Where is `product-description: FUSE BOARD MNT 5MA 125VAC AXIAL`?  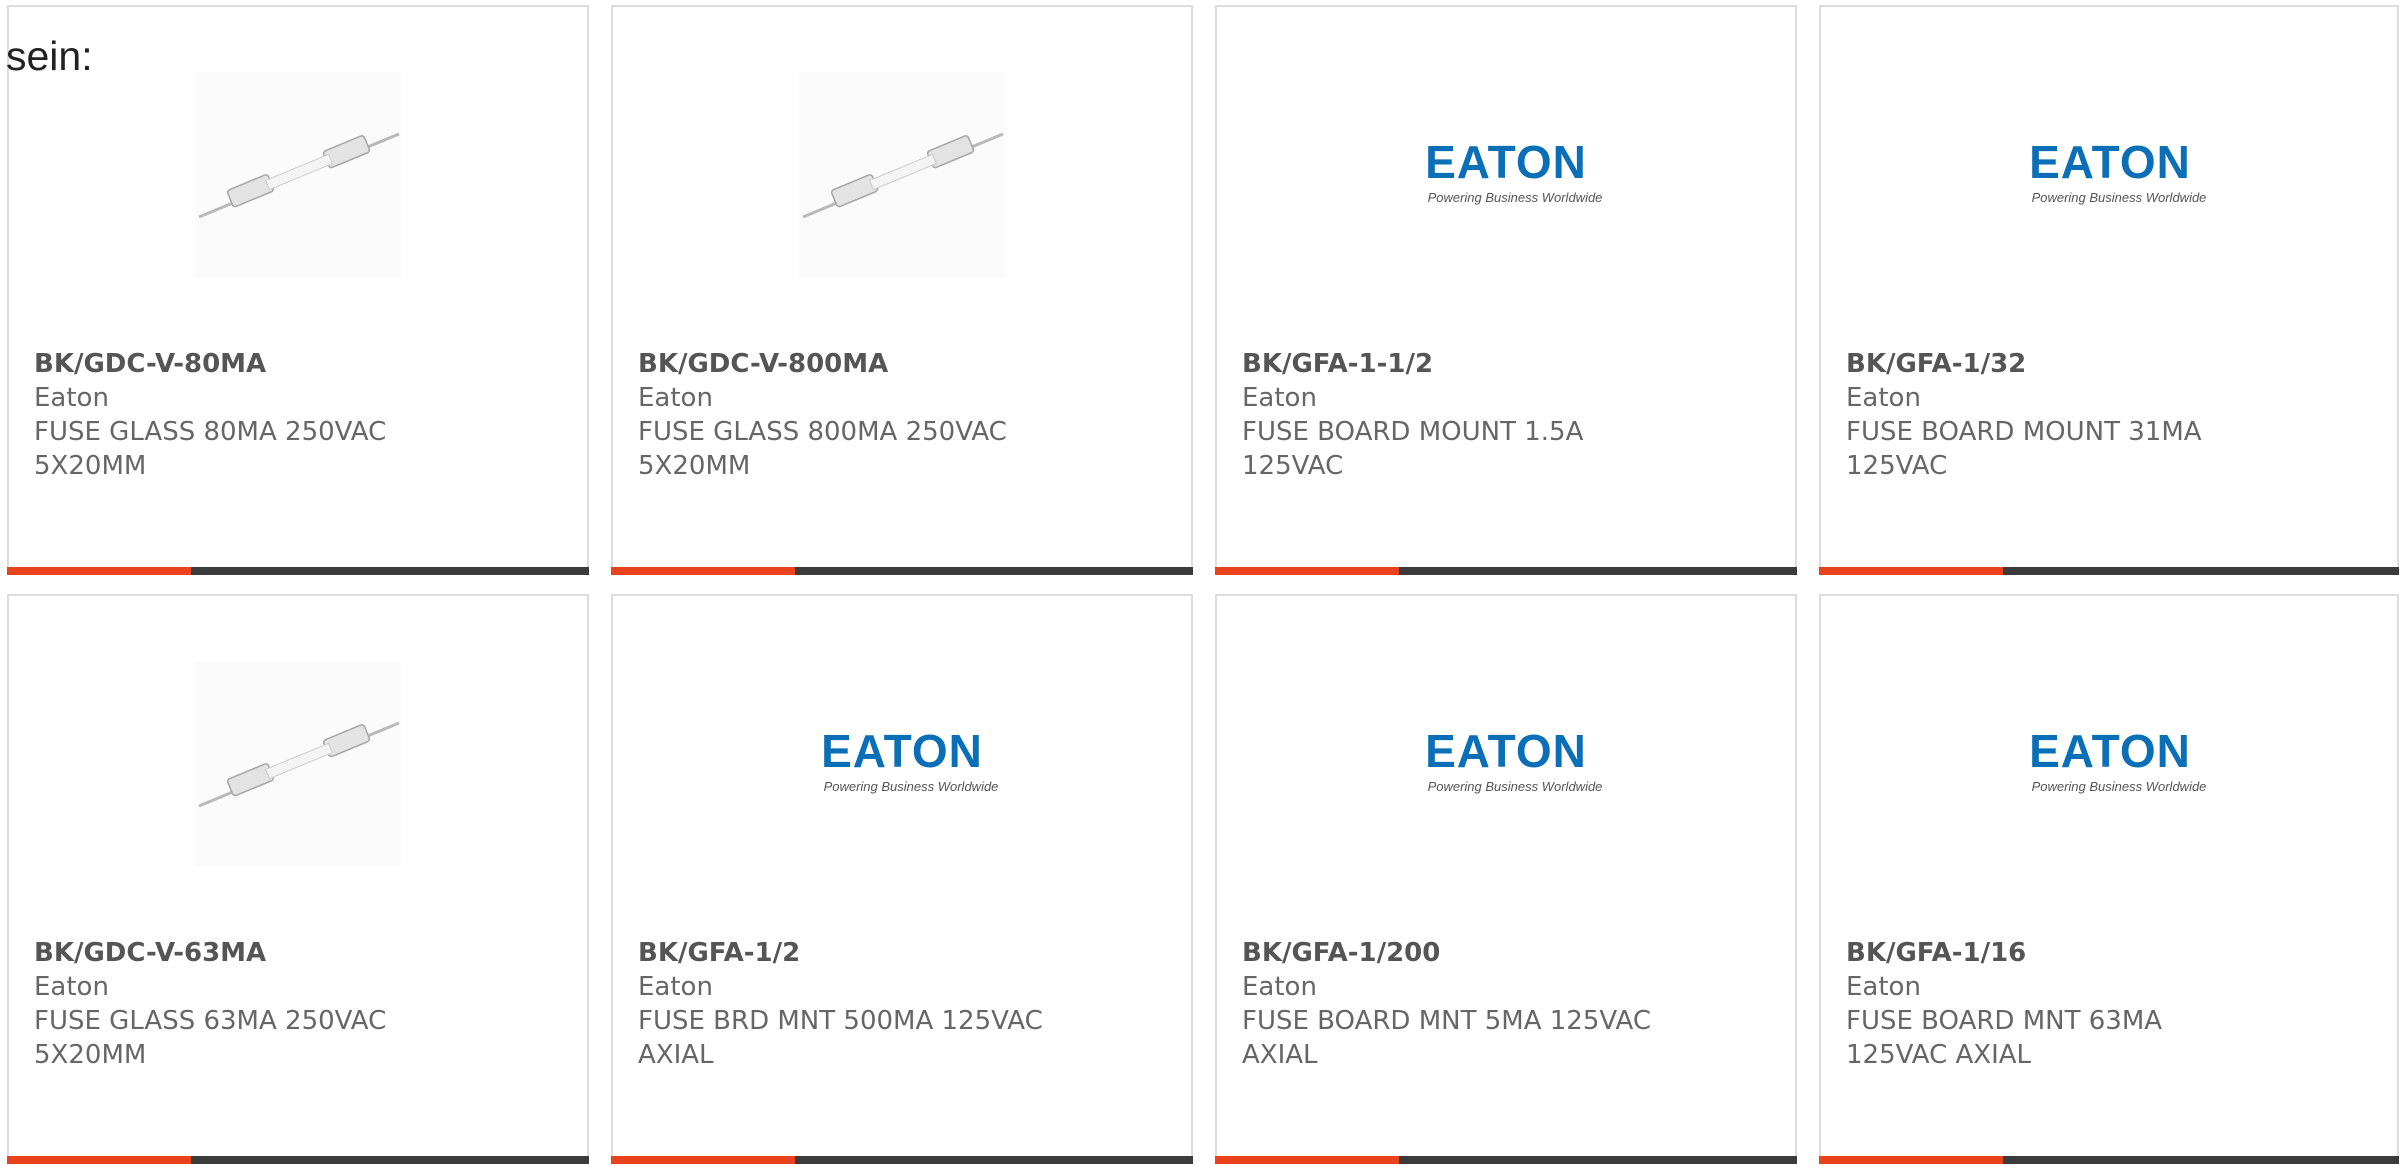
product-description: FUSE BOARD MNT 5MA 125VAC AXIAL is located at coordinates (1446, 1038).